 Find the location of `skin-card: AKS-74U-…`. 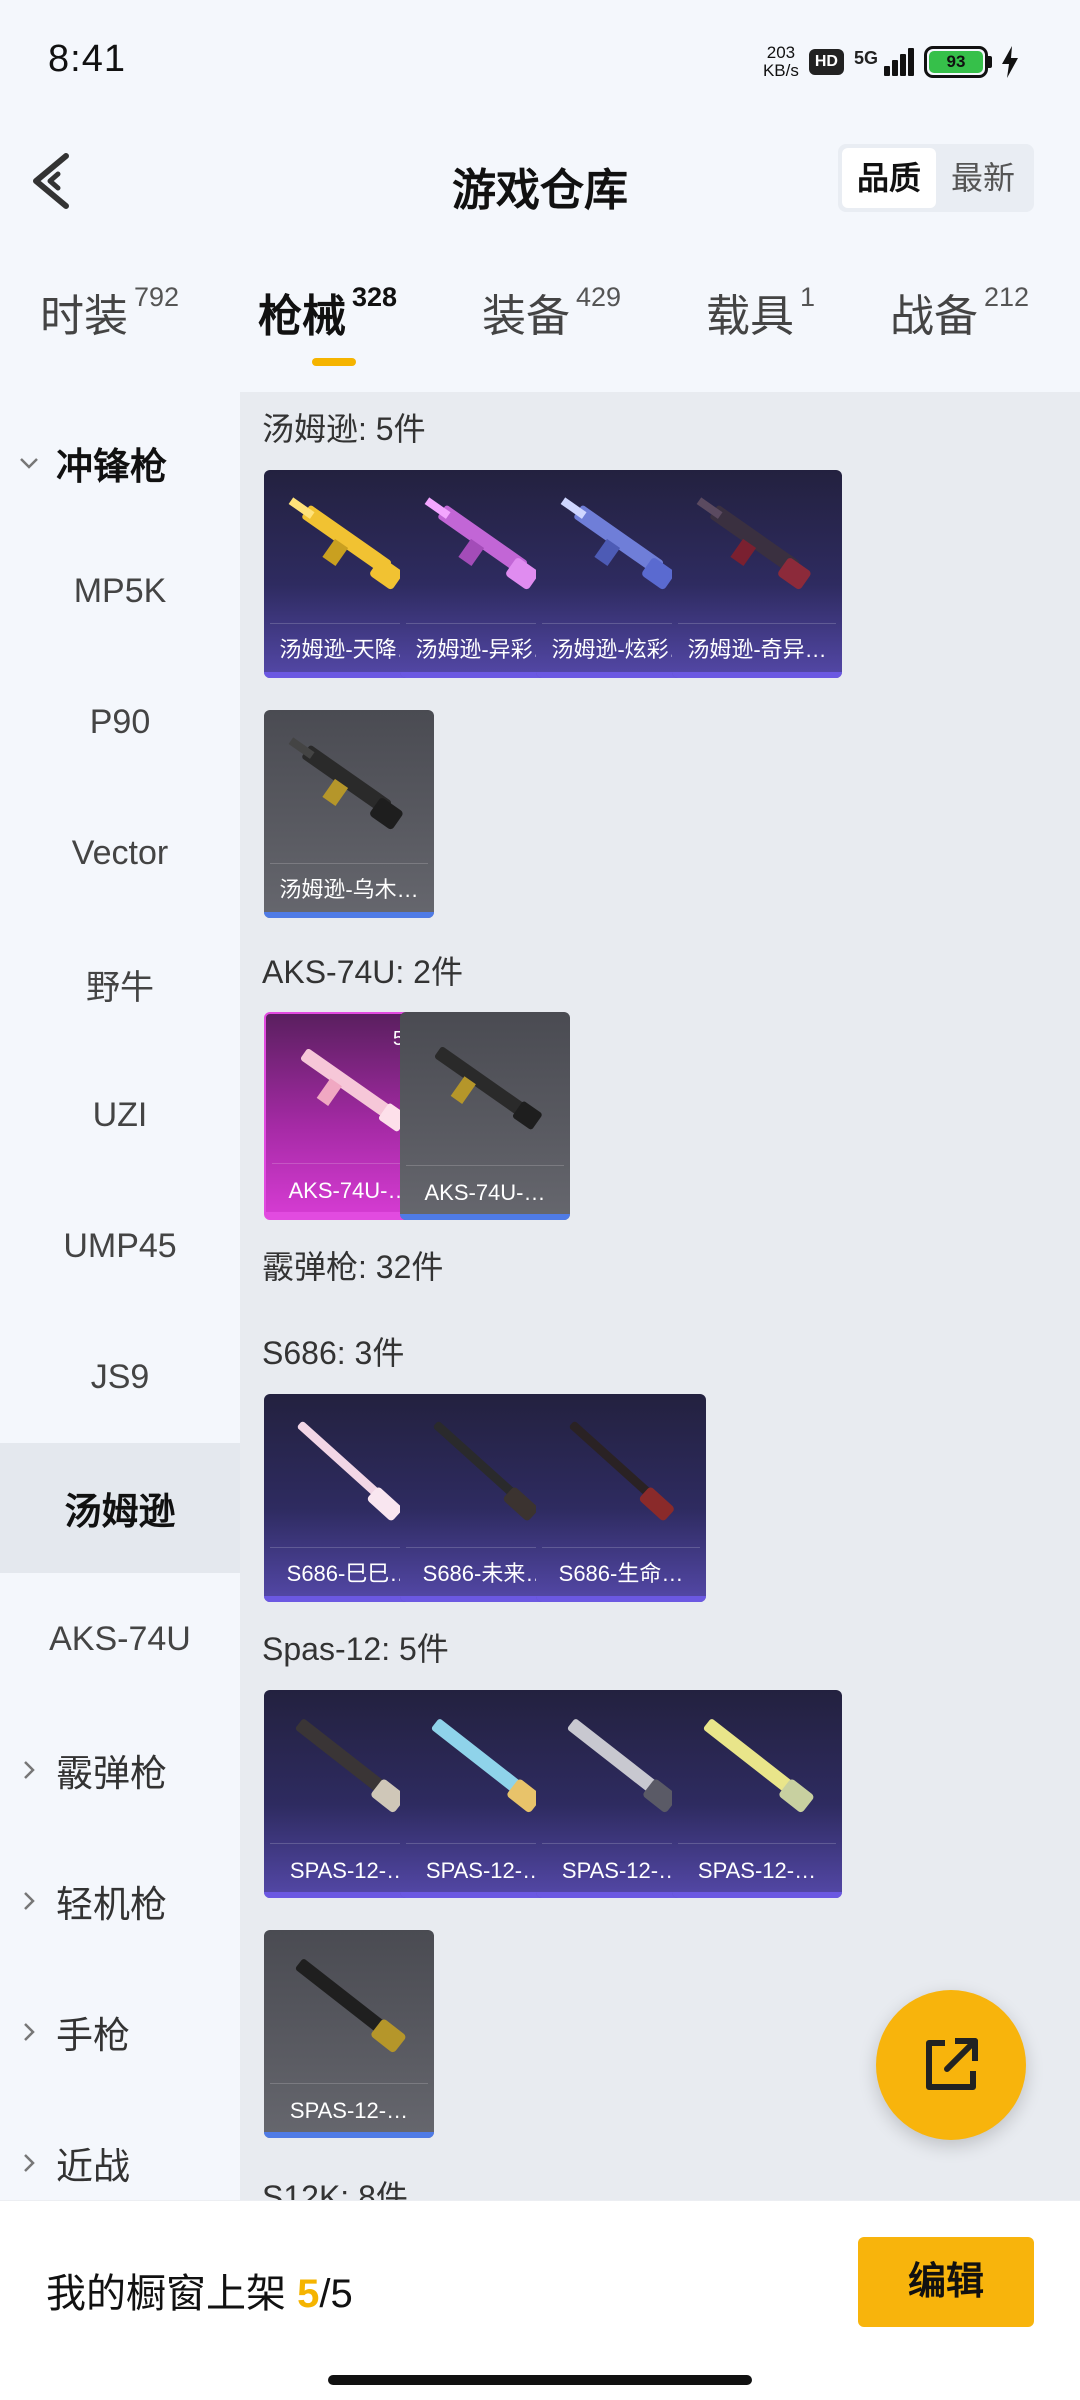

skin-card: AKS-74U-… is located at coordinates (485, 1116).